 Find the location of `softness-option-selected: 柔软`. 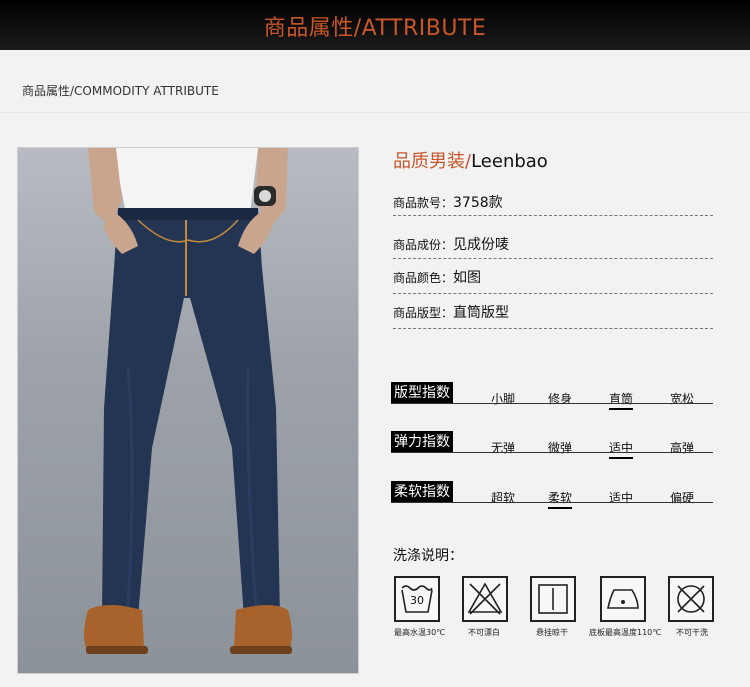

softness-option-selected: 柔软 is located at coordinates (560, 499).